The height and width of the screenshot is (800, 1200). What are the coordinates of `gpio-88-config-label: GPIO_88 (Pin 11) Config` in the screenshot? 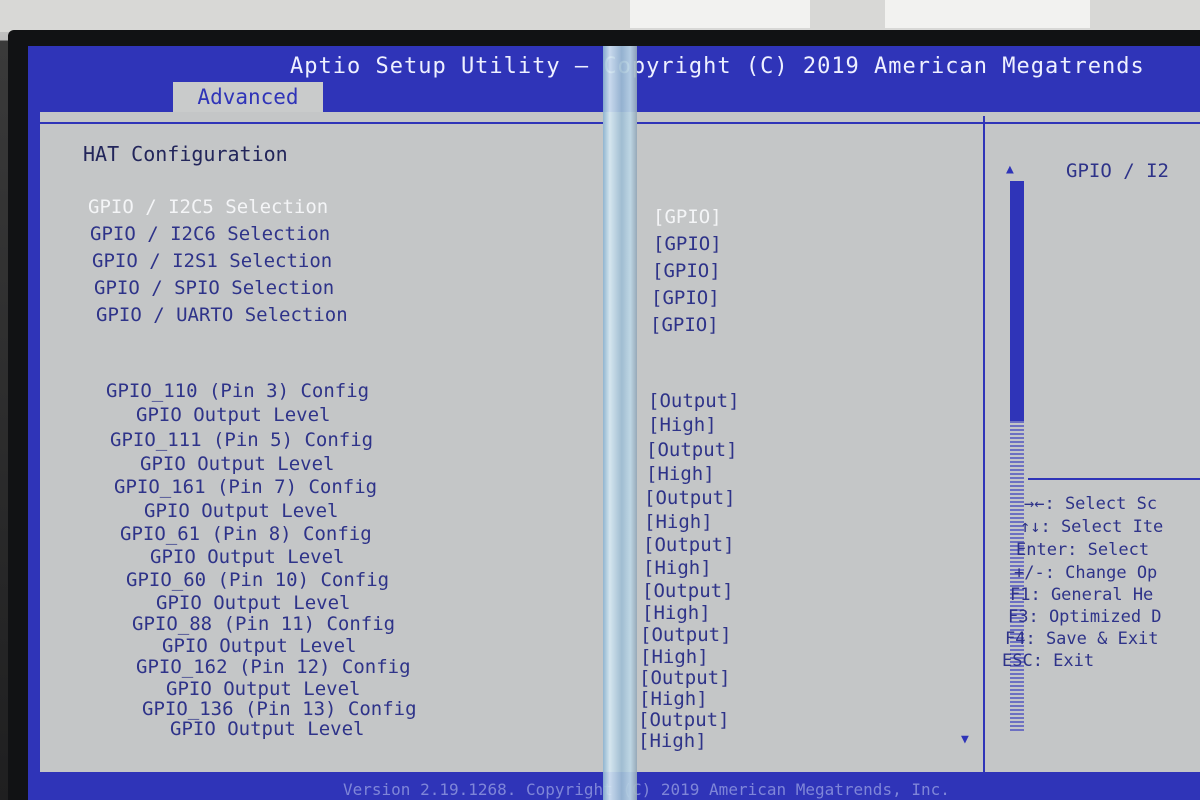 It's located at (263, 624).